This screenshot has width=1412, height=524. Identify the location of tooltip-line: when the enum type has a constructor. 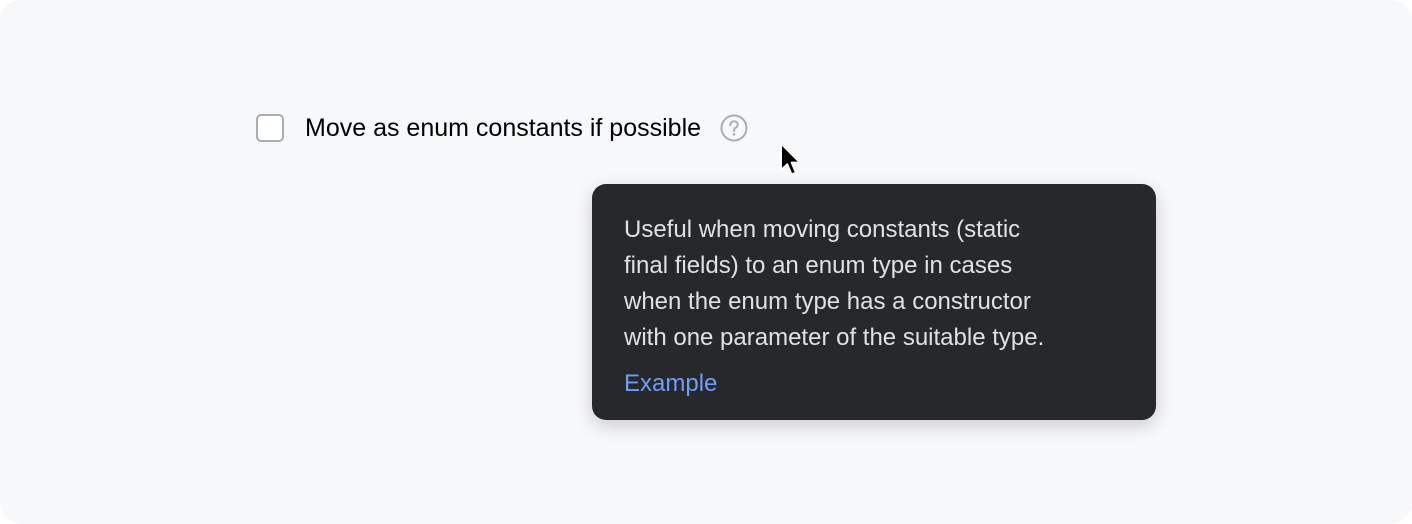
(827, 301).